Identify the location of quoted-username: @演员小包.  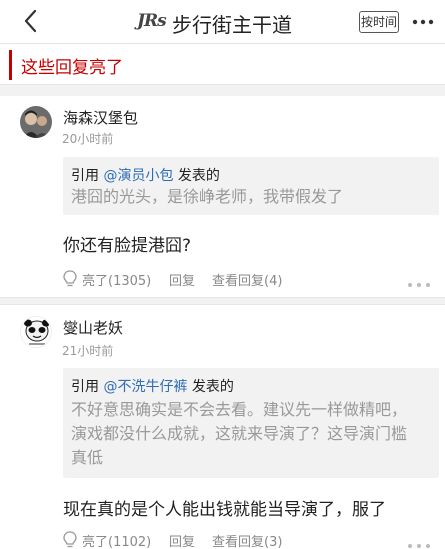
(138, 176).